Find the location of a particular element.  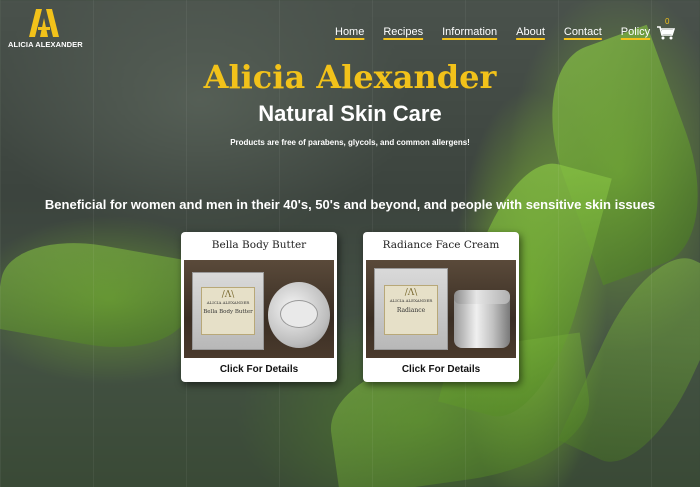

product-title: Bella Body Butter is located at coordinates (259, 245).